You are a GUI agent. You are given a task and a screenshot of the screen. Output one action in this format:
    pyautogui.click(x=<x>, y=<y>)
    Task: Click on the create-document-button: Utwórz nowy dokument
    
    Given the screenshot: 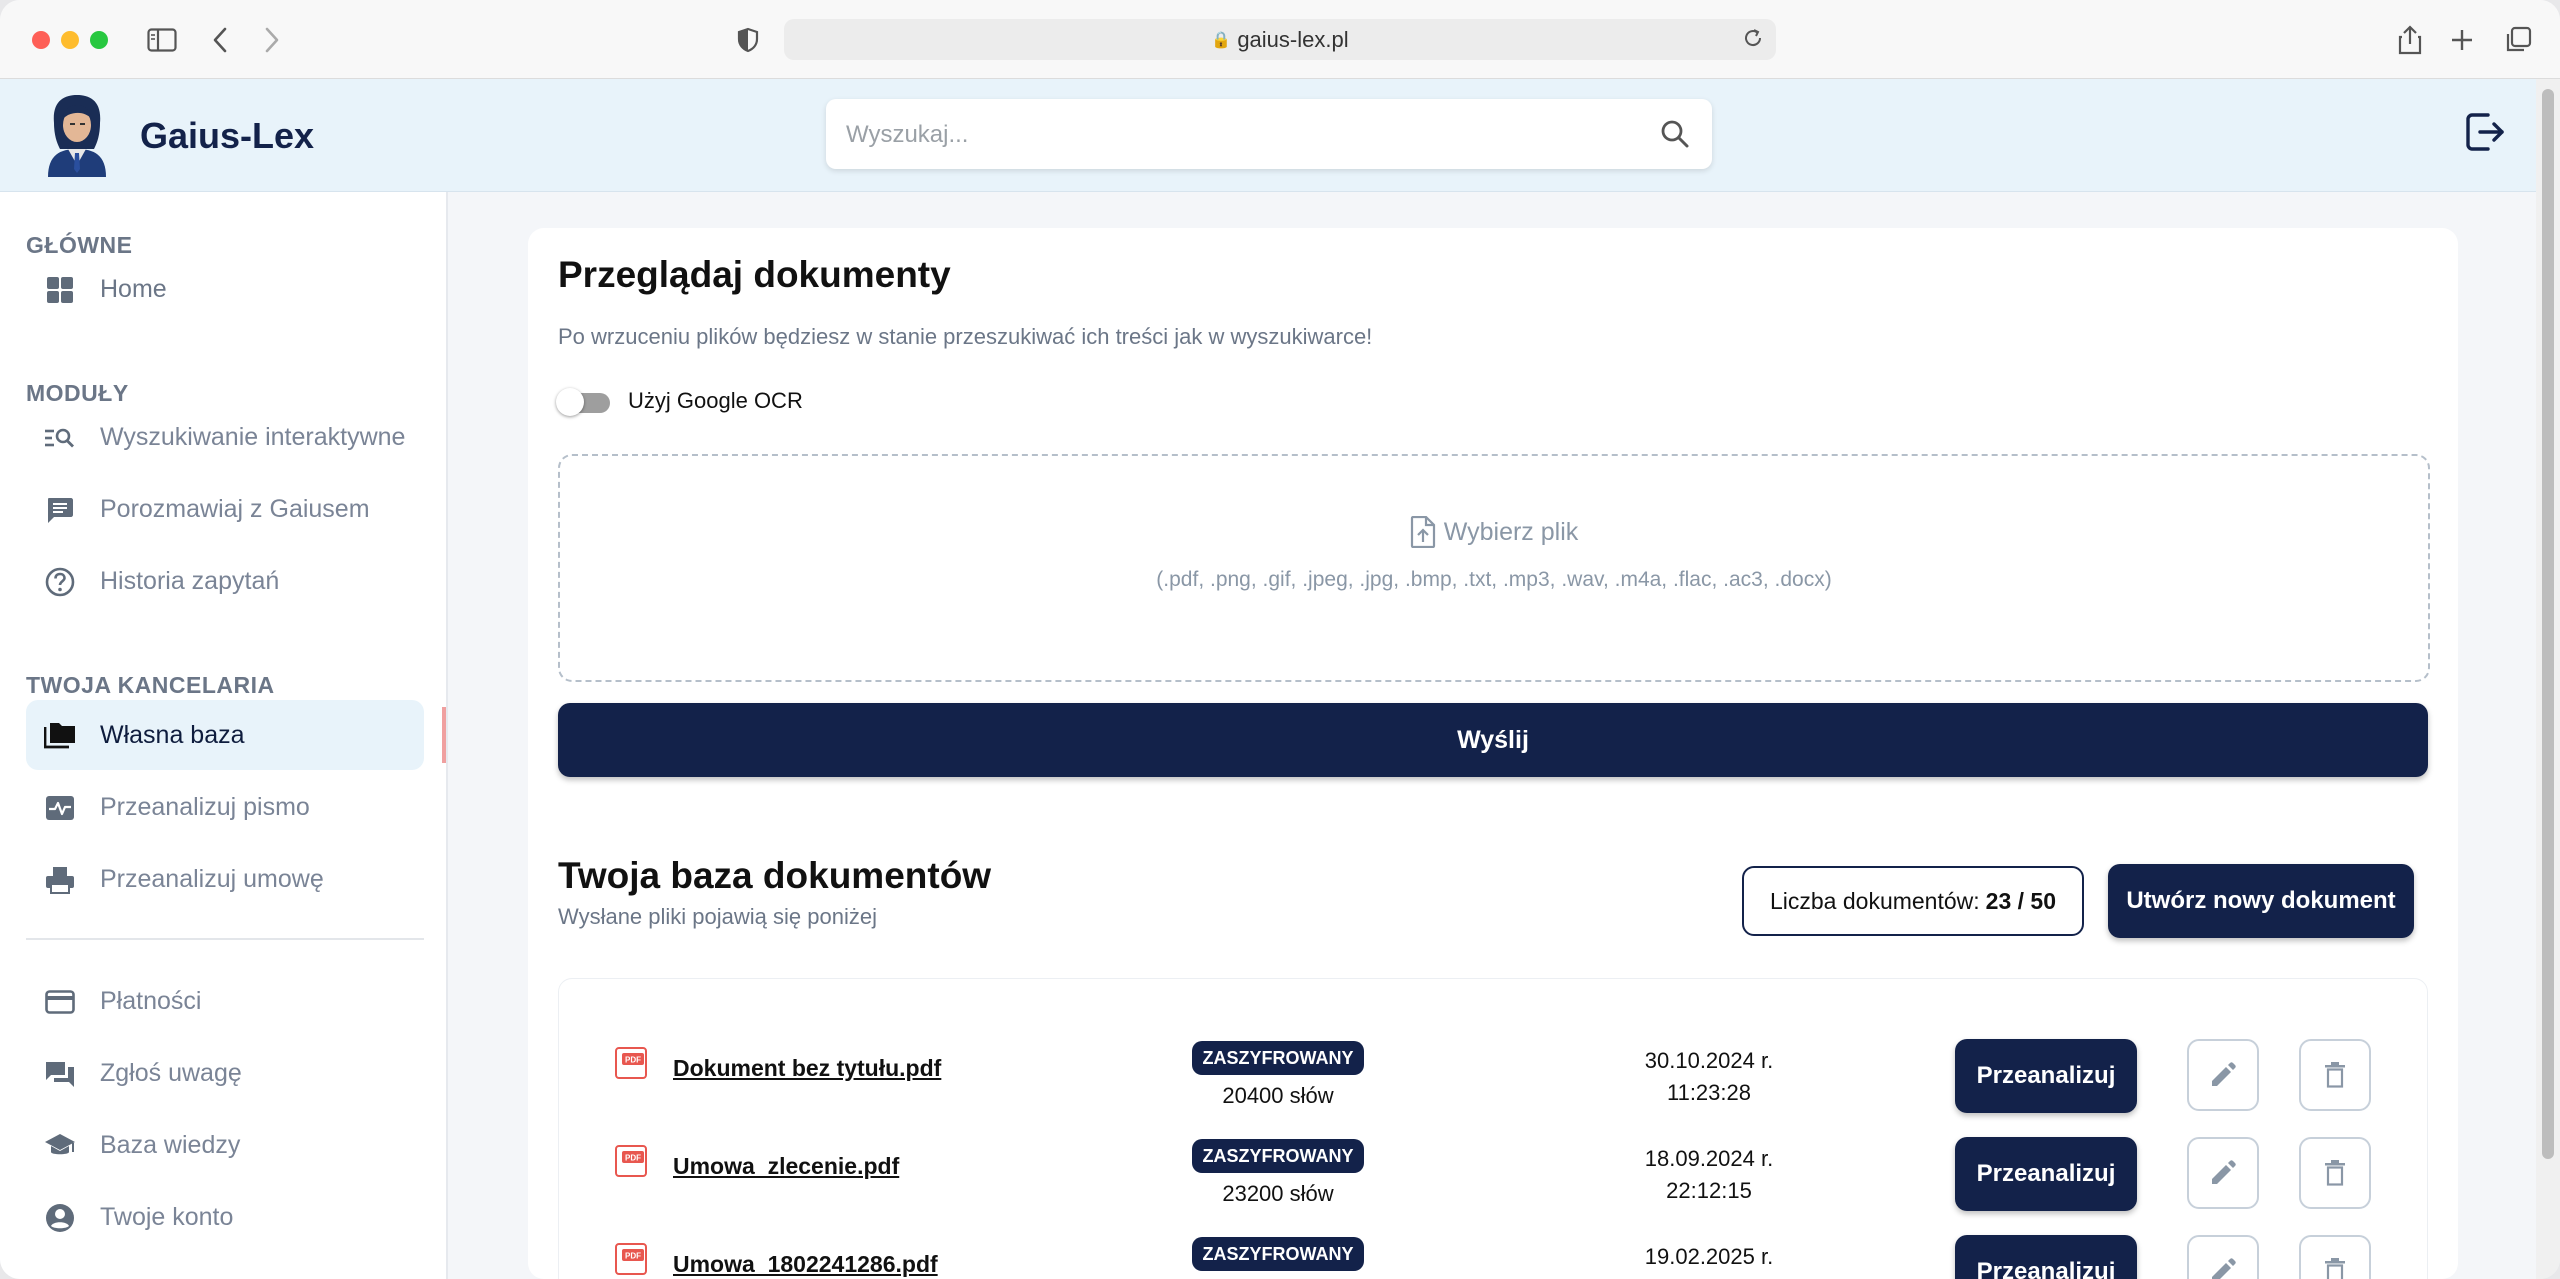 What is the action you would take?
    pyautogui.click(x=2261, y=901)
    